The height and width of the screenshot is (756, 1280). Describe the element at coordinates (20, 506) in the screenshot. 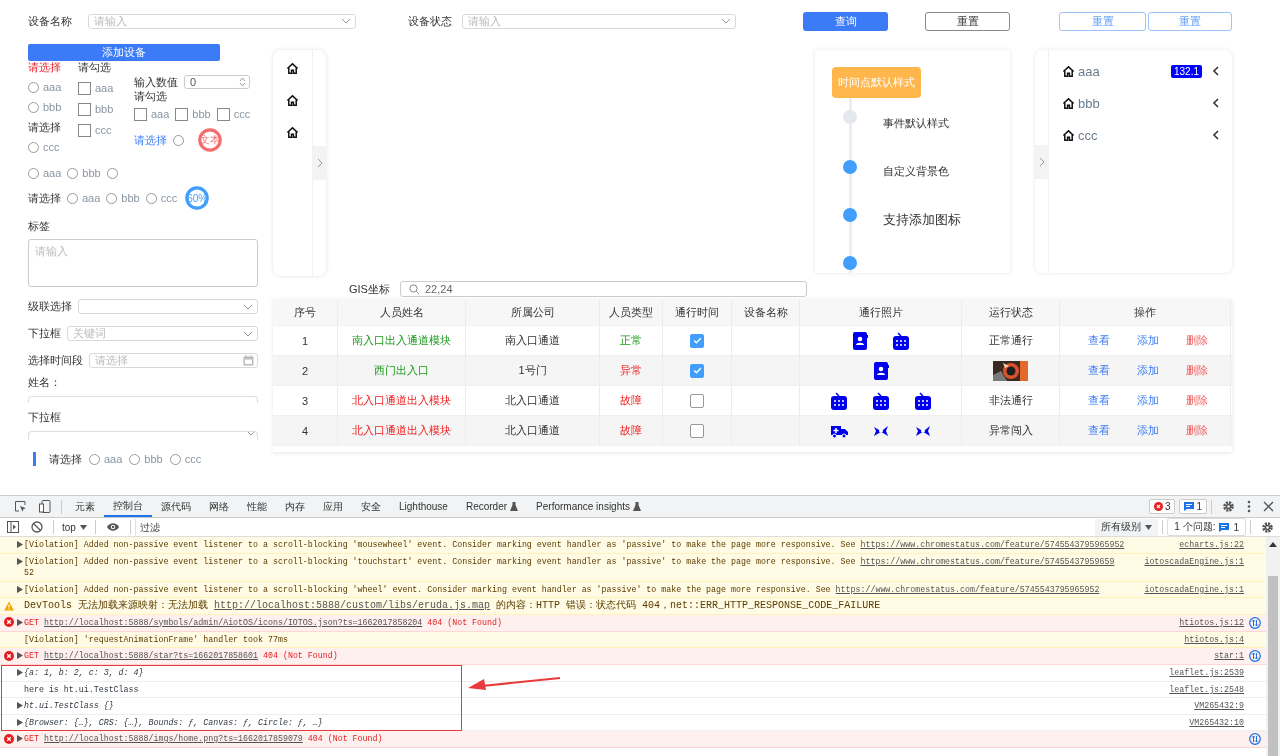

I see `inspect-icon` at that location.